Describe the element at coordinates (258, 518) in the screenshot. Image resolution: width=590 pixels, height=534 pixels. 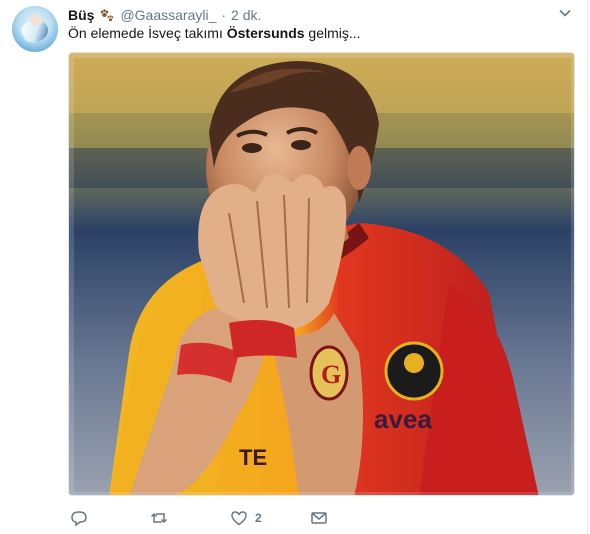
I see `like-count: 2` at that location.